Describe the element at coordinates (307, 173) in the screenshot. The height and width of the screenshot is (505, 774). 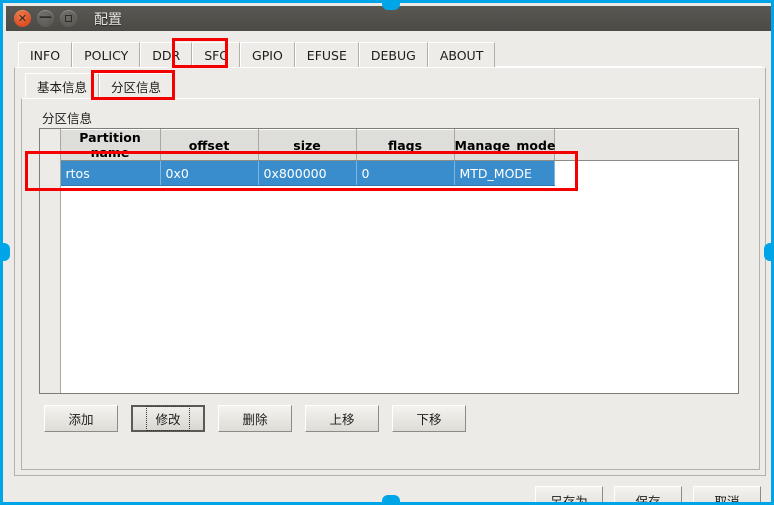
I see `cell-size: 0x800000` at that location.